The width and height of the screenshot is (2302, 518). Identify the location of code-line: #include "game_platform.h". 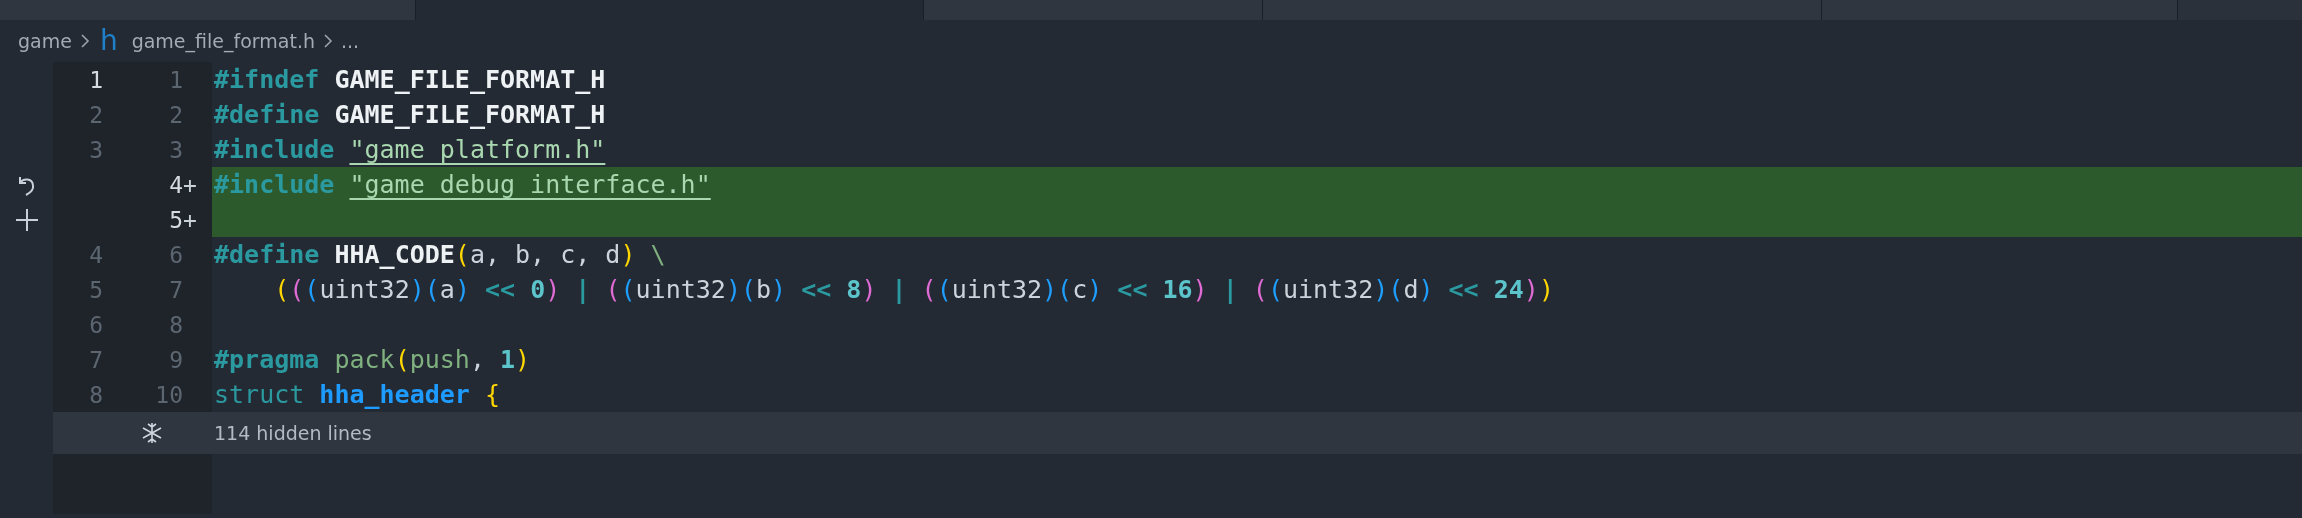
(410, 149).